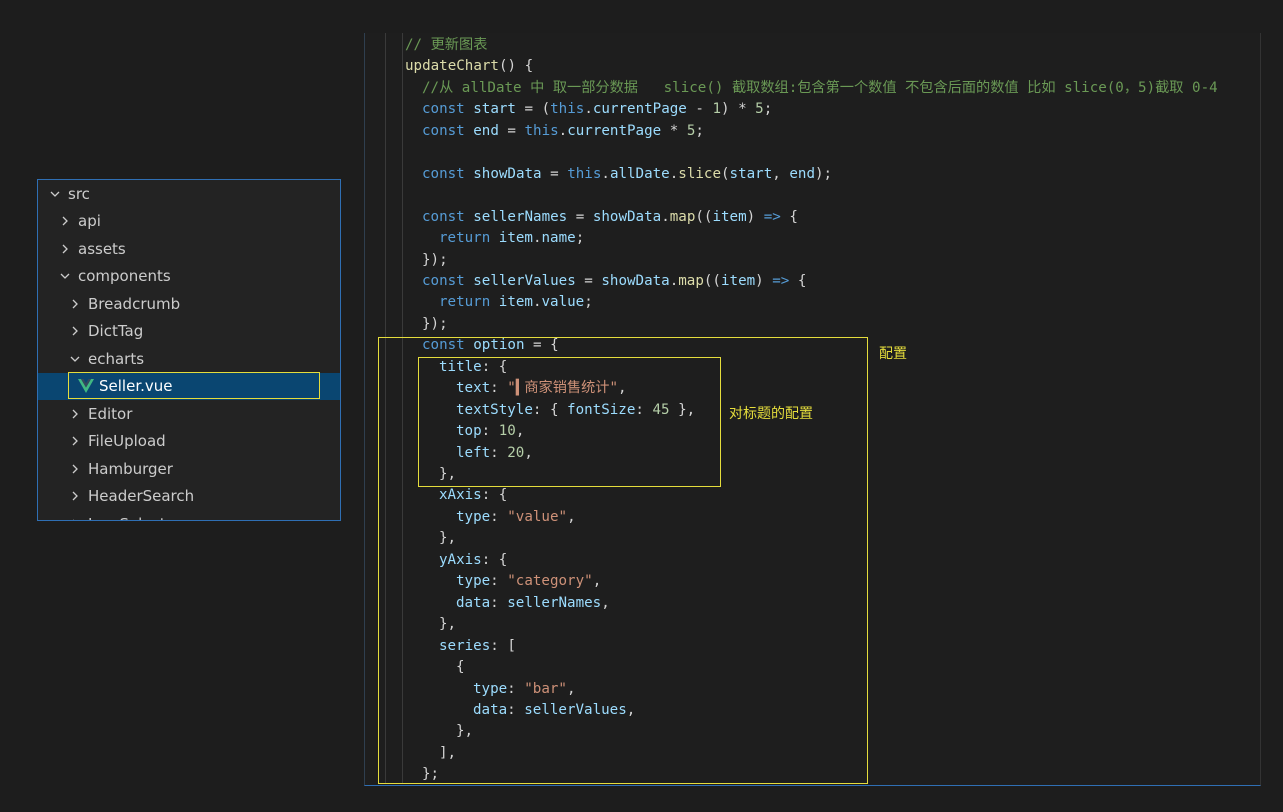 This screenshot has height=812, width=1283. What do you see at coordinates (124, 276) in the screenshot?
I see `tree-item-label: components` at bounding box center [124, 276].